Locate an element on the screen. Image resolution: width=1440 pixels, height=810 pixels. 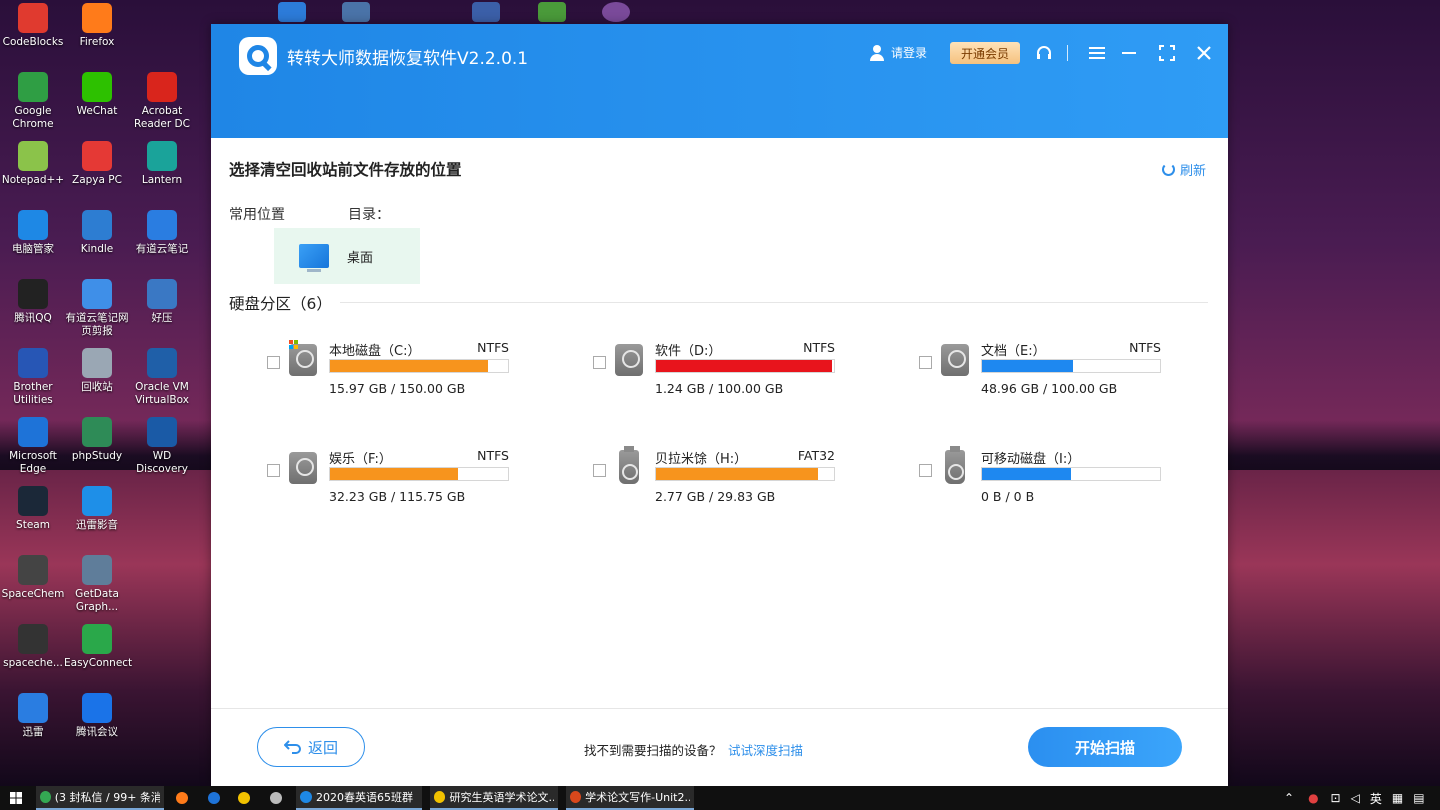
desktop-icon: phpStudy is located at coordinates (97, 440).